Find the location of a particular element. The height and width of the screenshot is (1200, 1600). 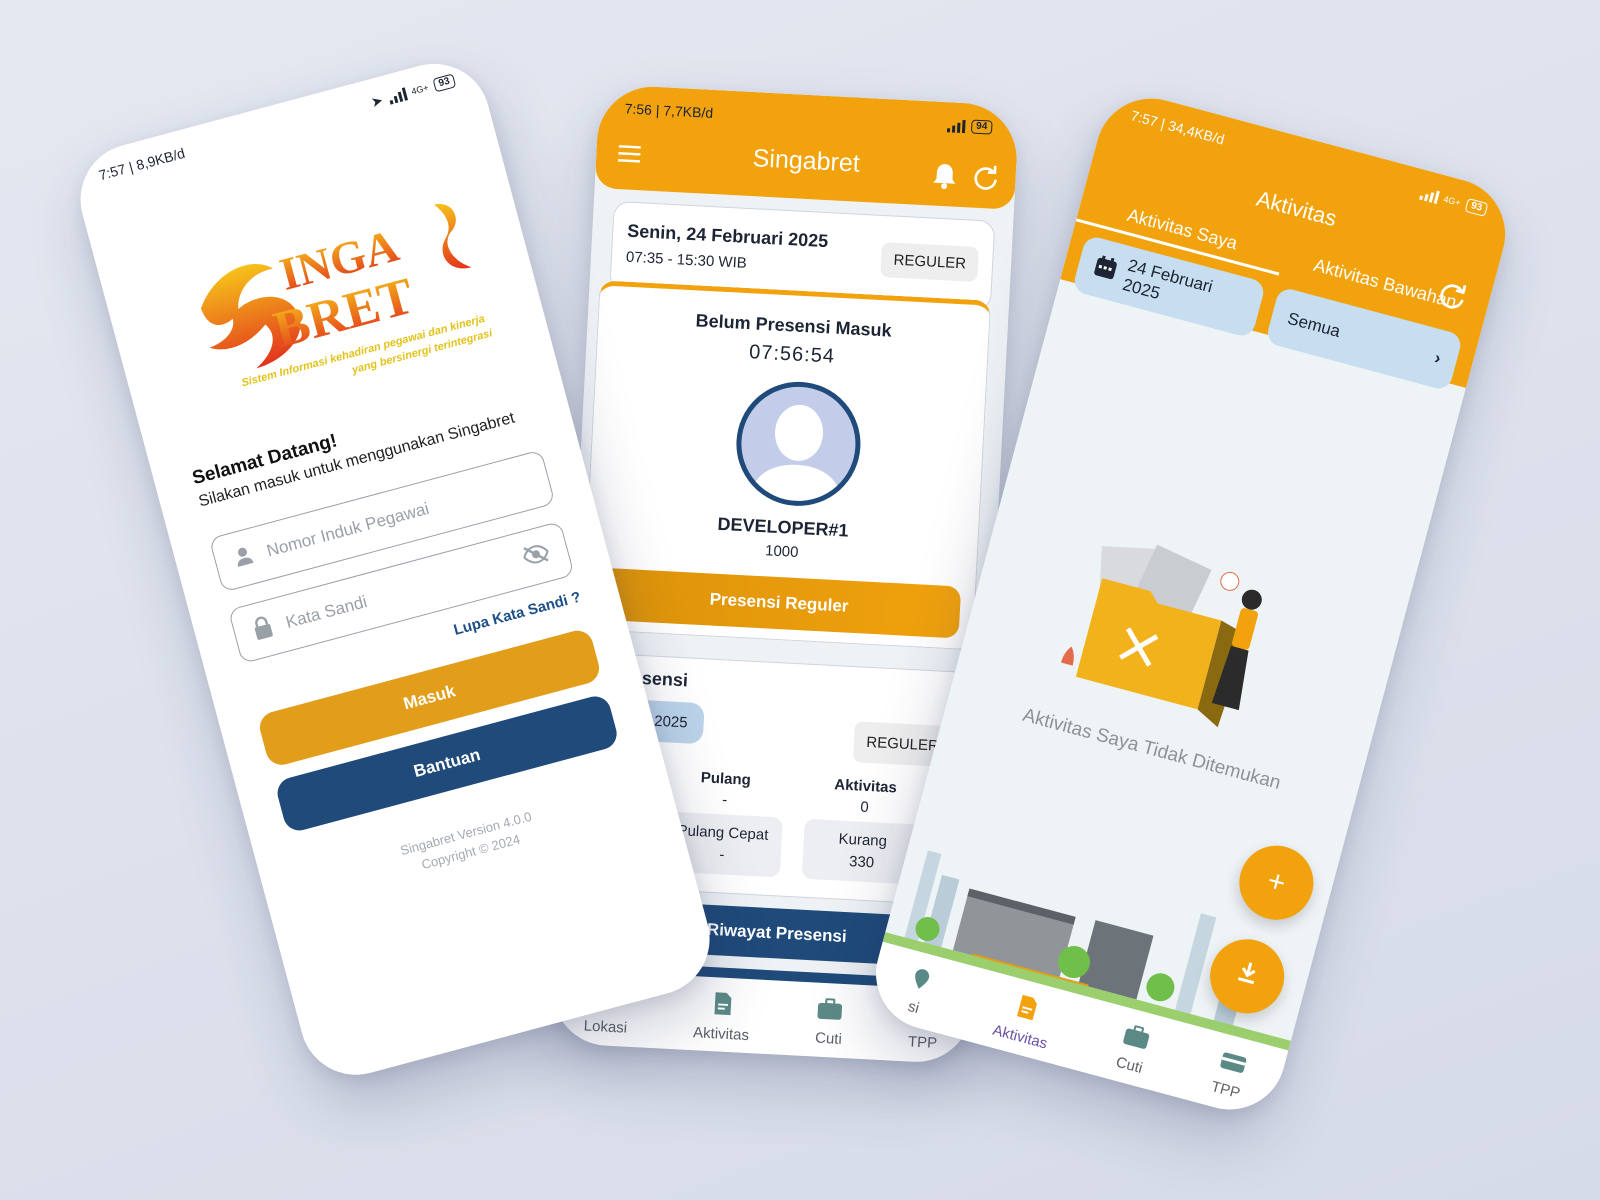

lock-icon is located at coordinates (263, 629).